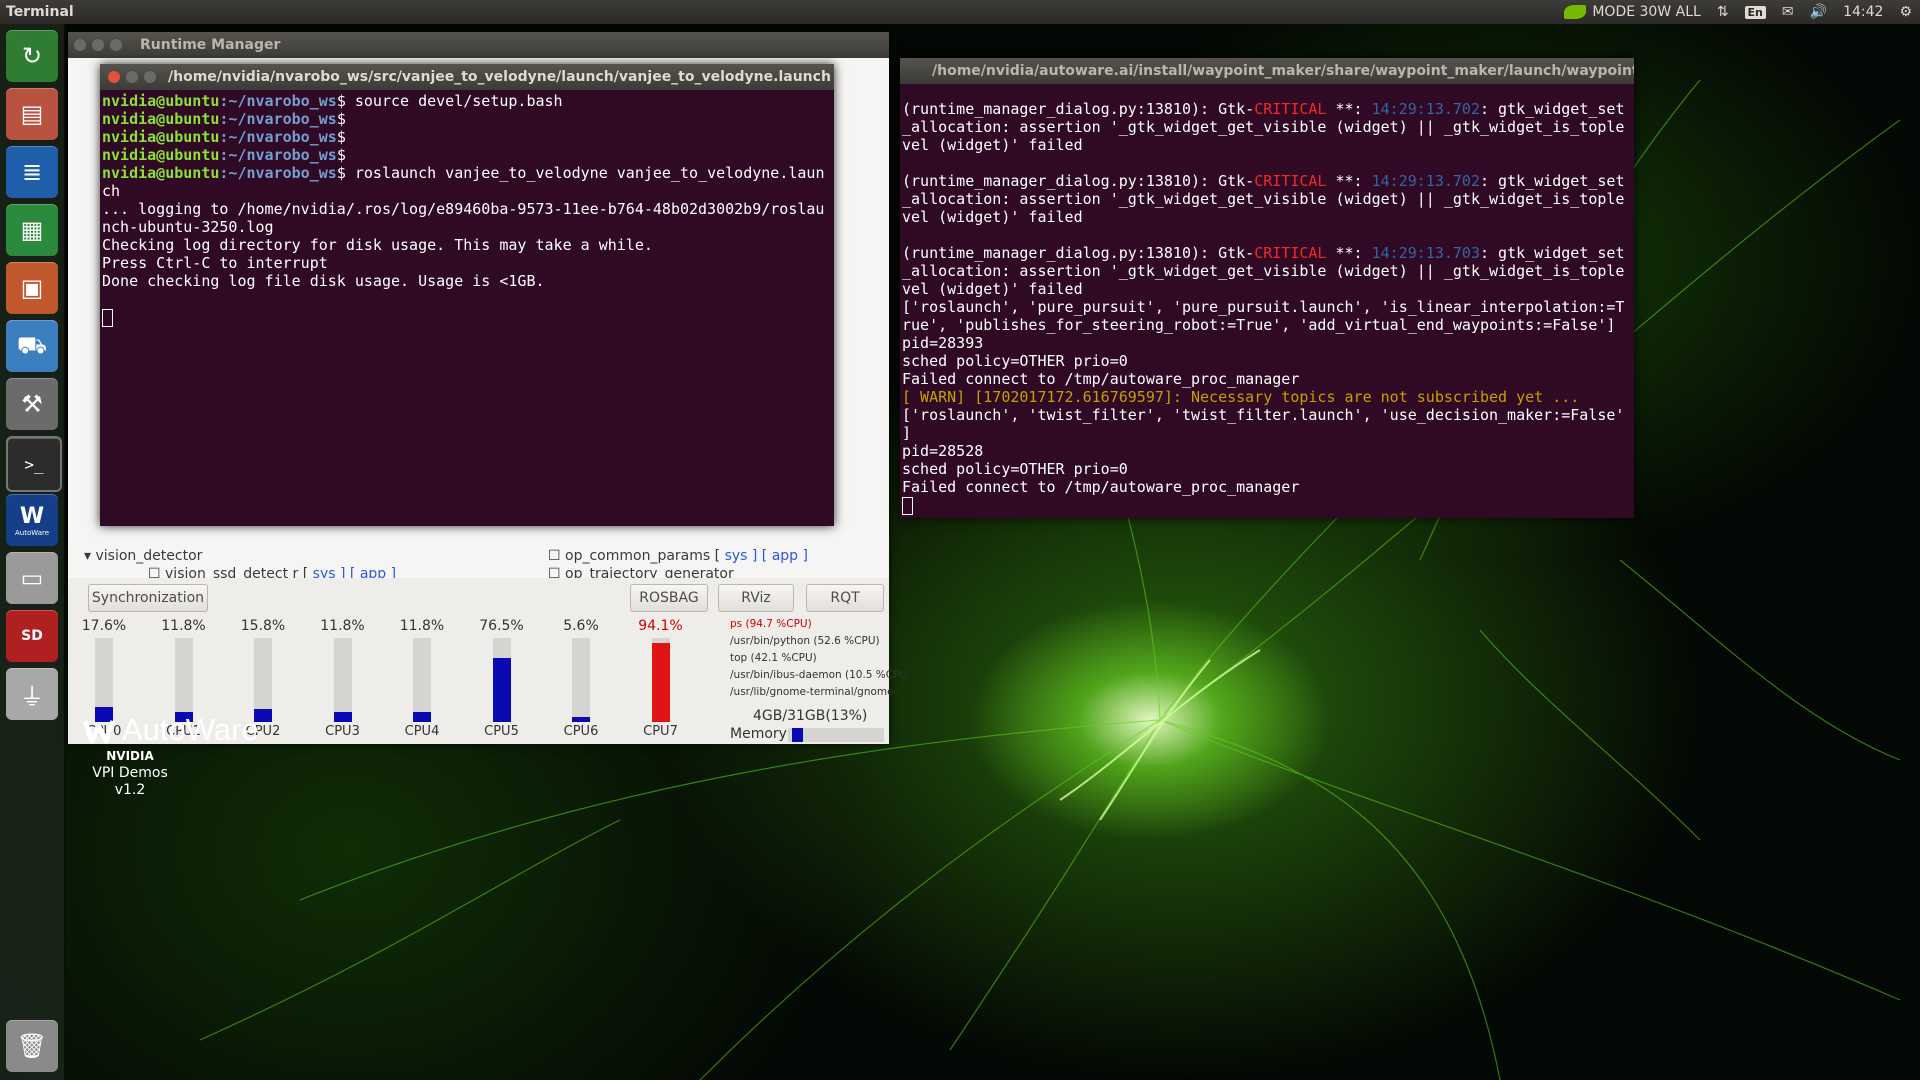  What do you see at coordinates (342, 731) in the screenshot?
I see `cpu-label: CPU3` at bounding box center [342, 731].